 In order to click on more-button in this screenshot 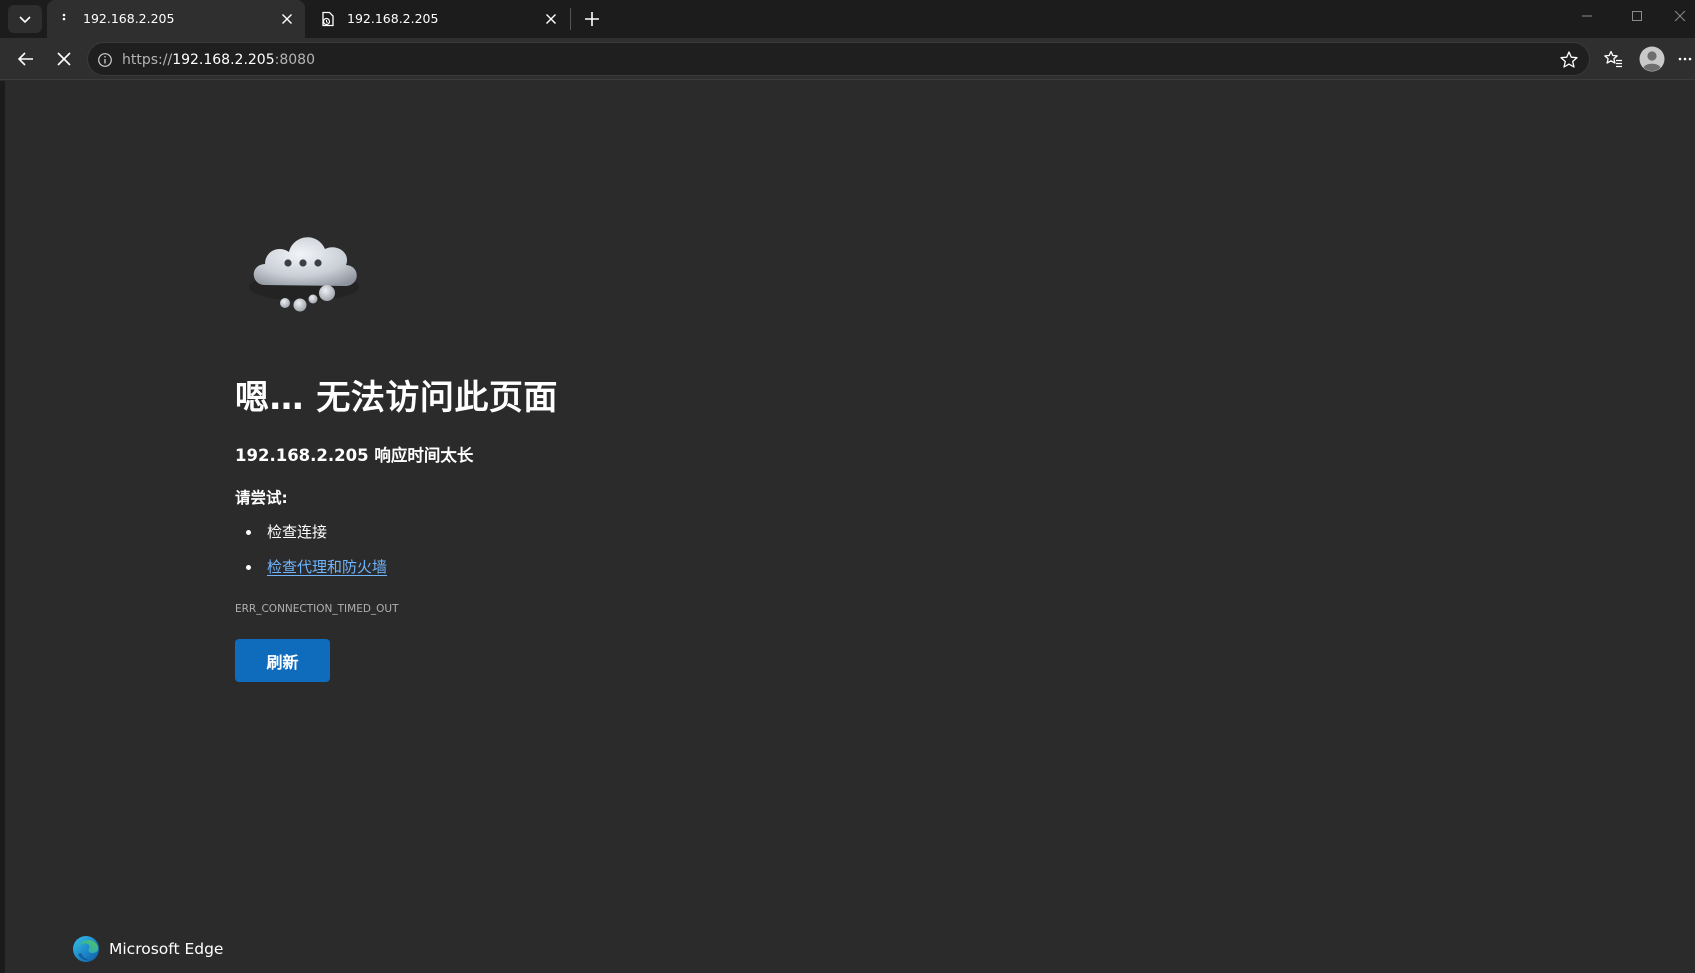, I will do `click(1684, 59)`.